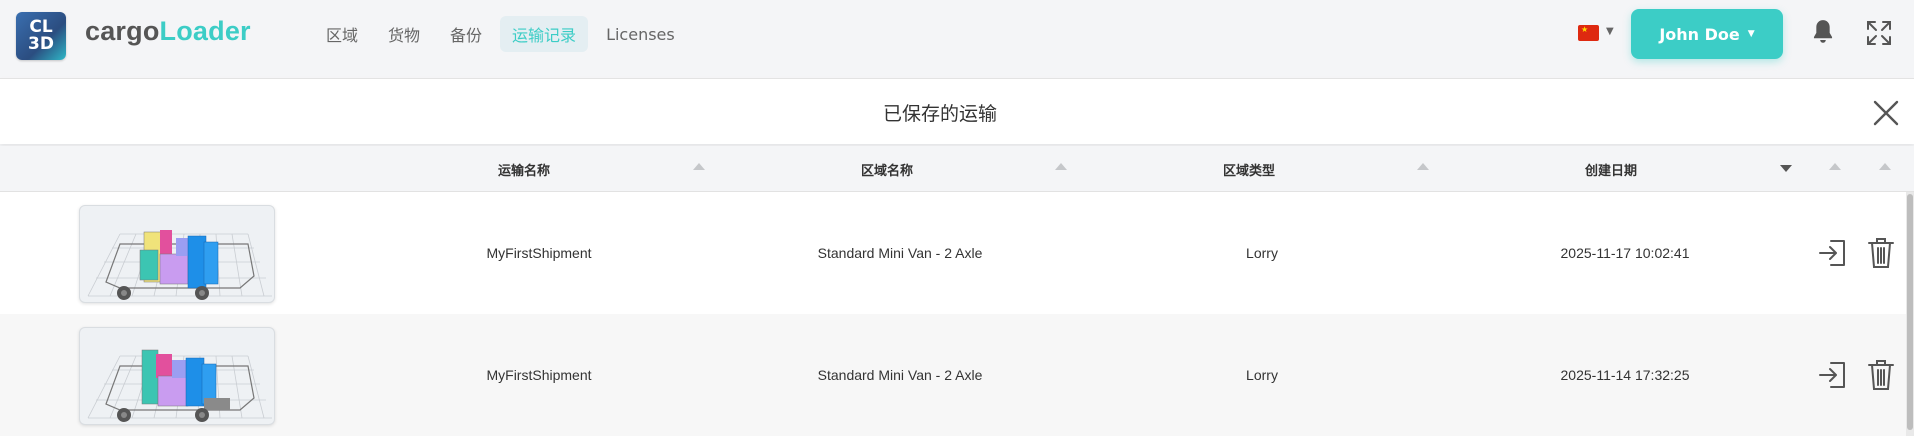  Describe the element at coordinates (1625, 375) in the screenshot. I see `created-date-cell: 2025-11-14 17:32:25` at that location.